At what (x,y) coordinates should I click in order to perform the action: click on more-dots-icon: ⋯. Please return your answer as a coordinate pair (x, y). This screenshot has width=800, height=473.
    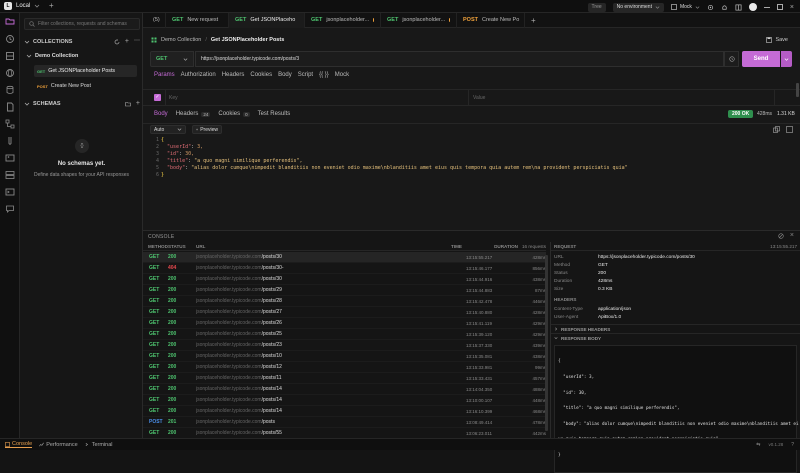
    Looking at the image, I should click on (137, 41).